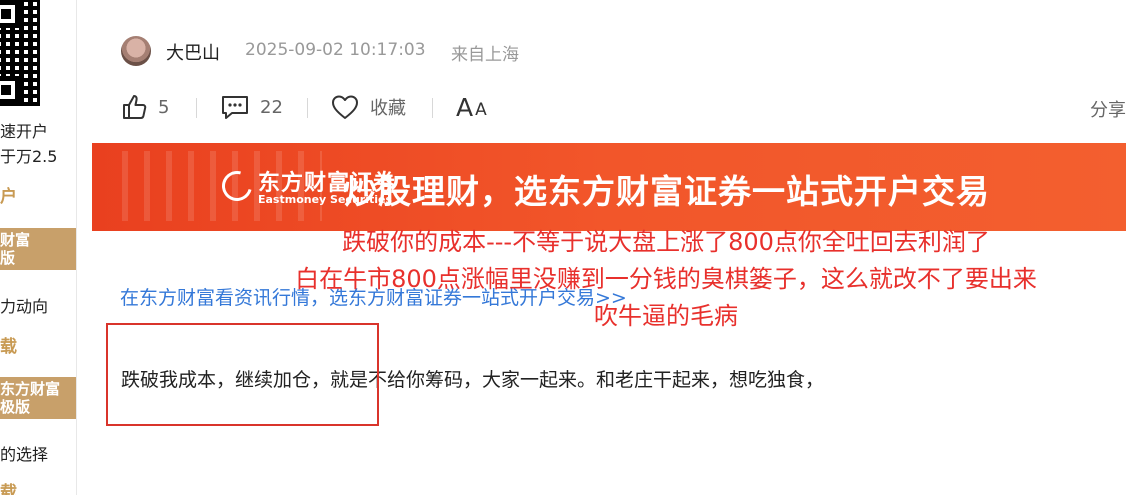 The width and height of the screenshot is (1126, 495). I want to click on highlight-box, so click(242, 374).